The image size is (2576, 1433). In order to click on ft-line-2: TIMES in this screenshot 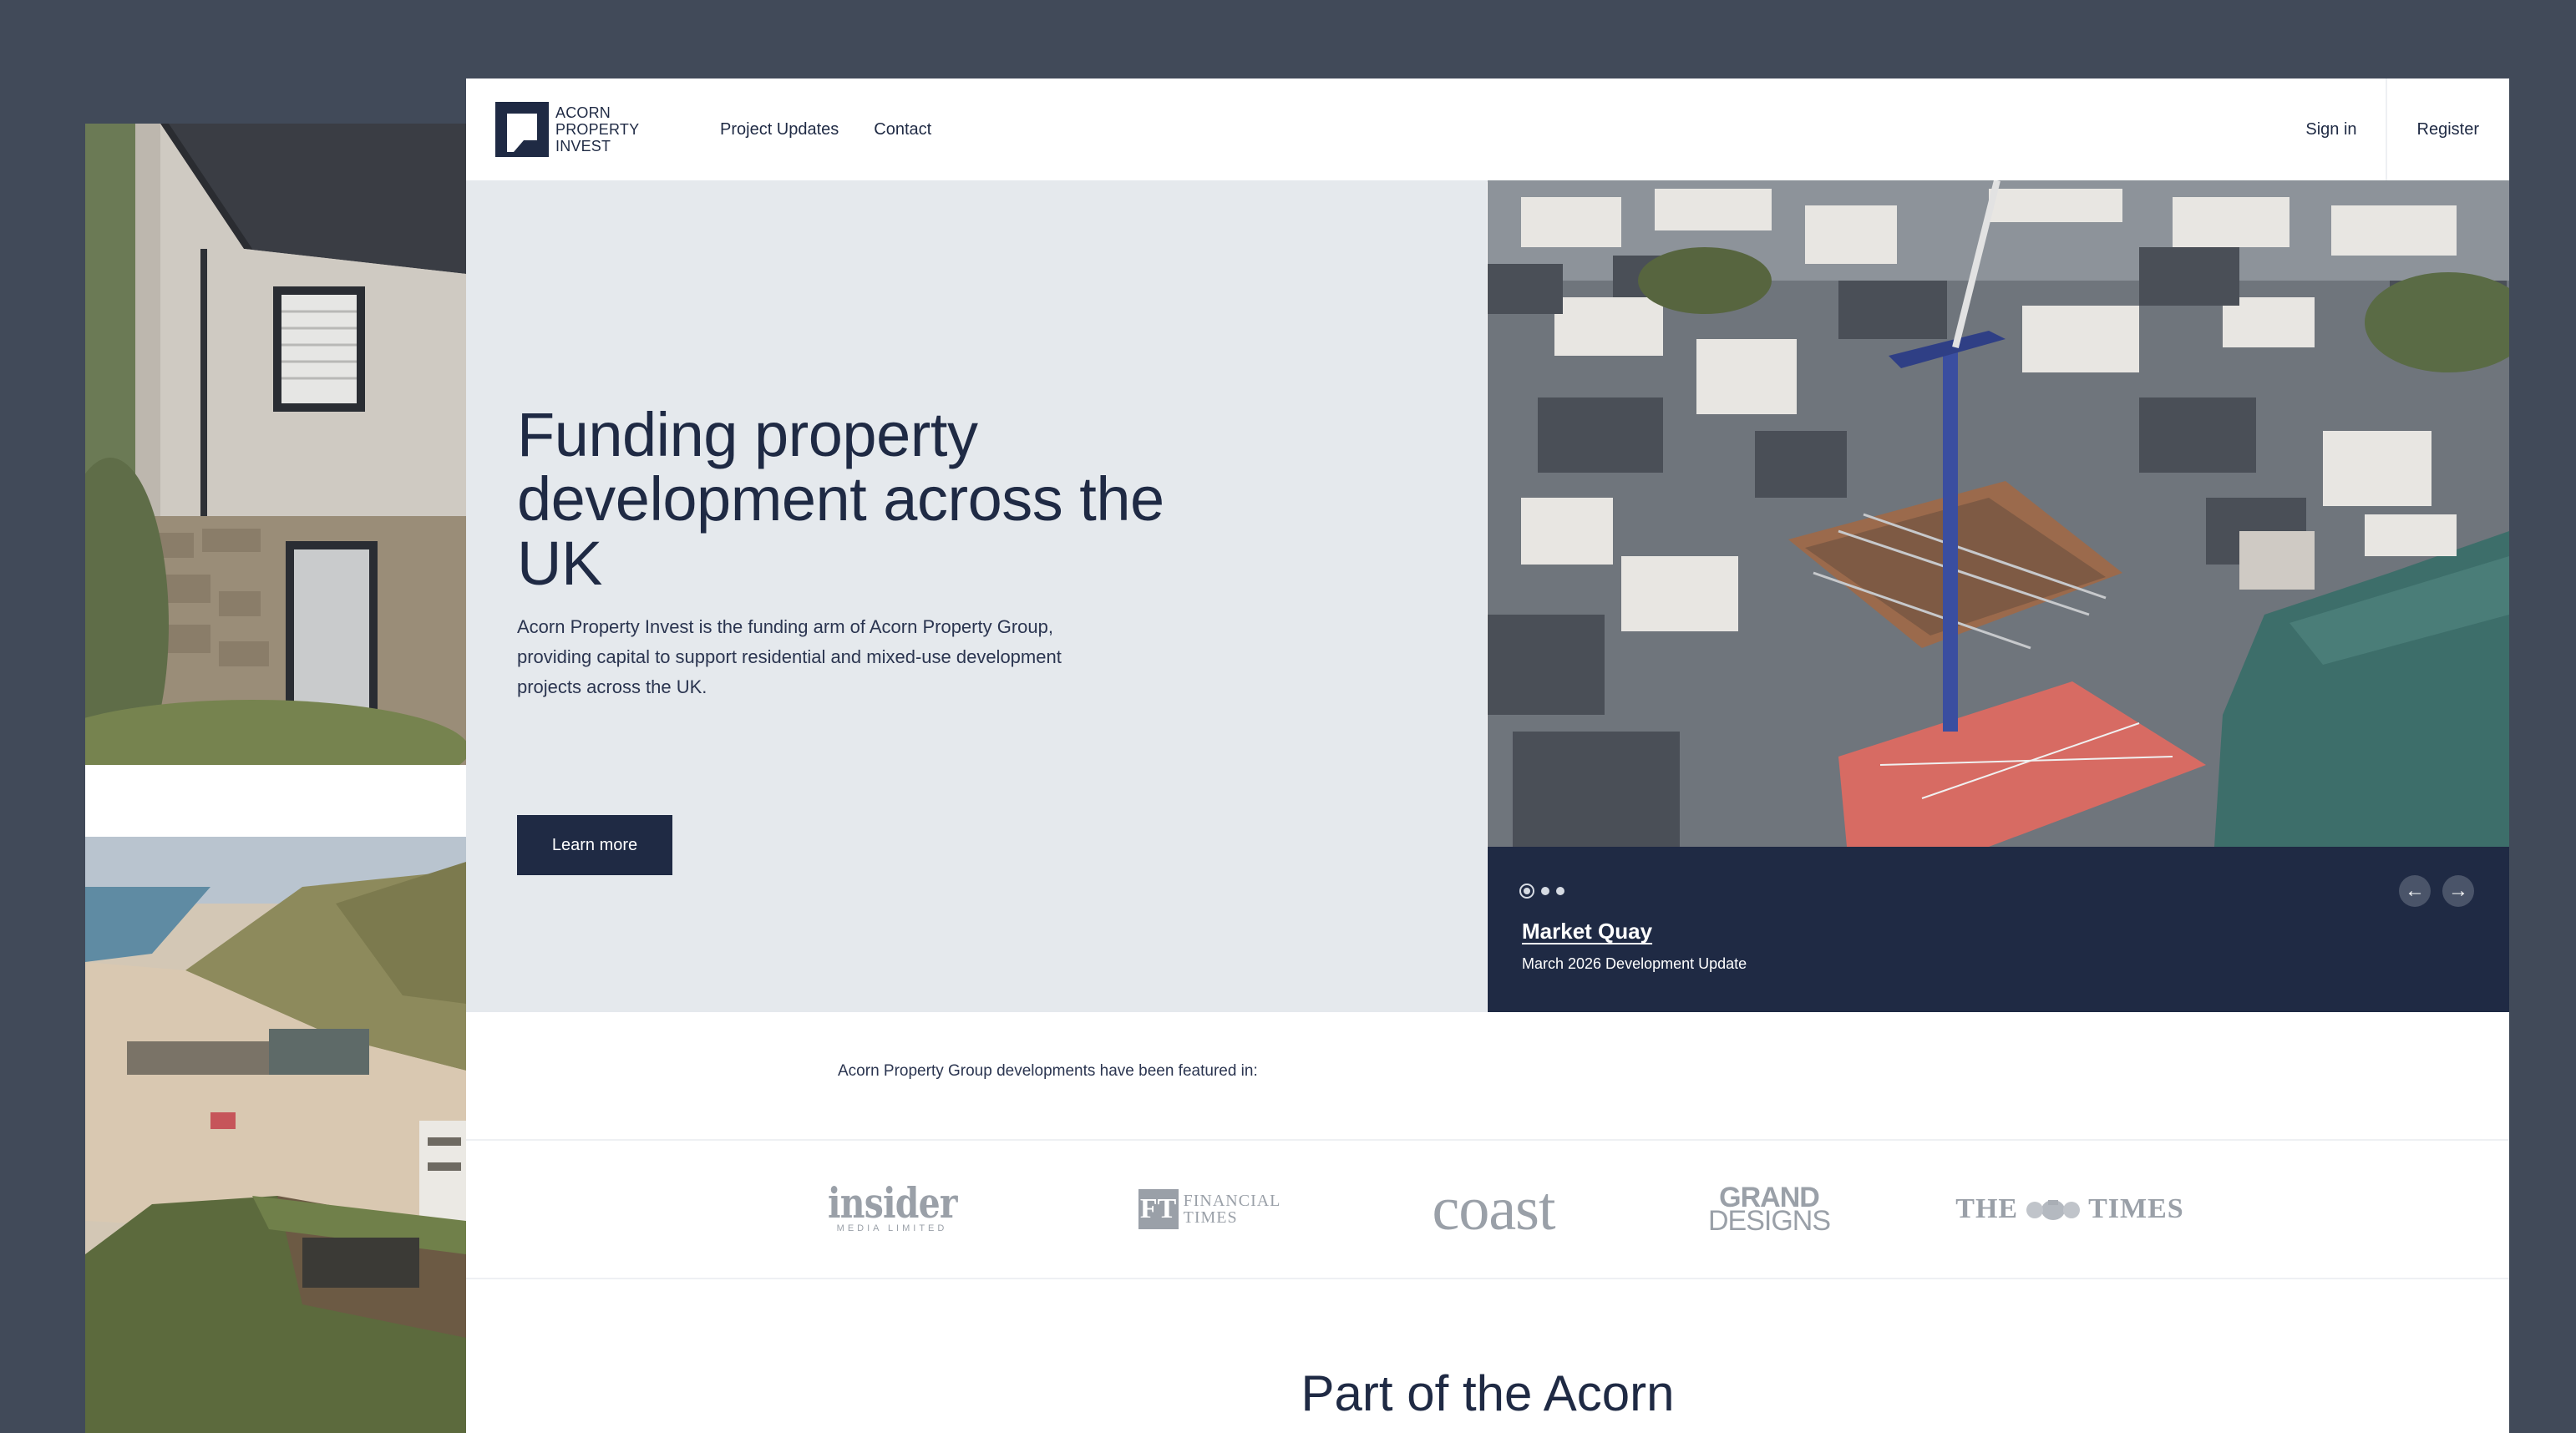, I will do `click(1210, 1217)`.